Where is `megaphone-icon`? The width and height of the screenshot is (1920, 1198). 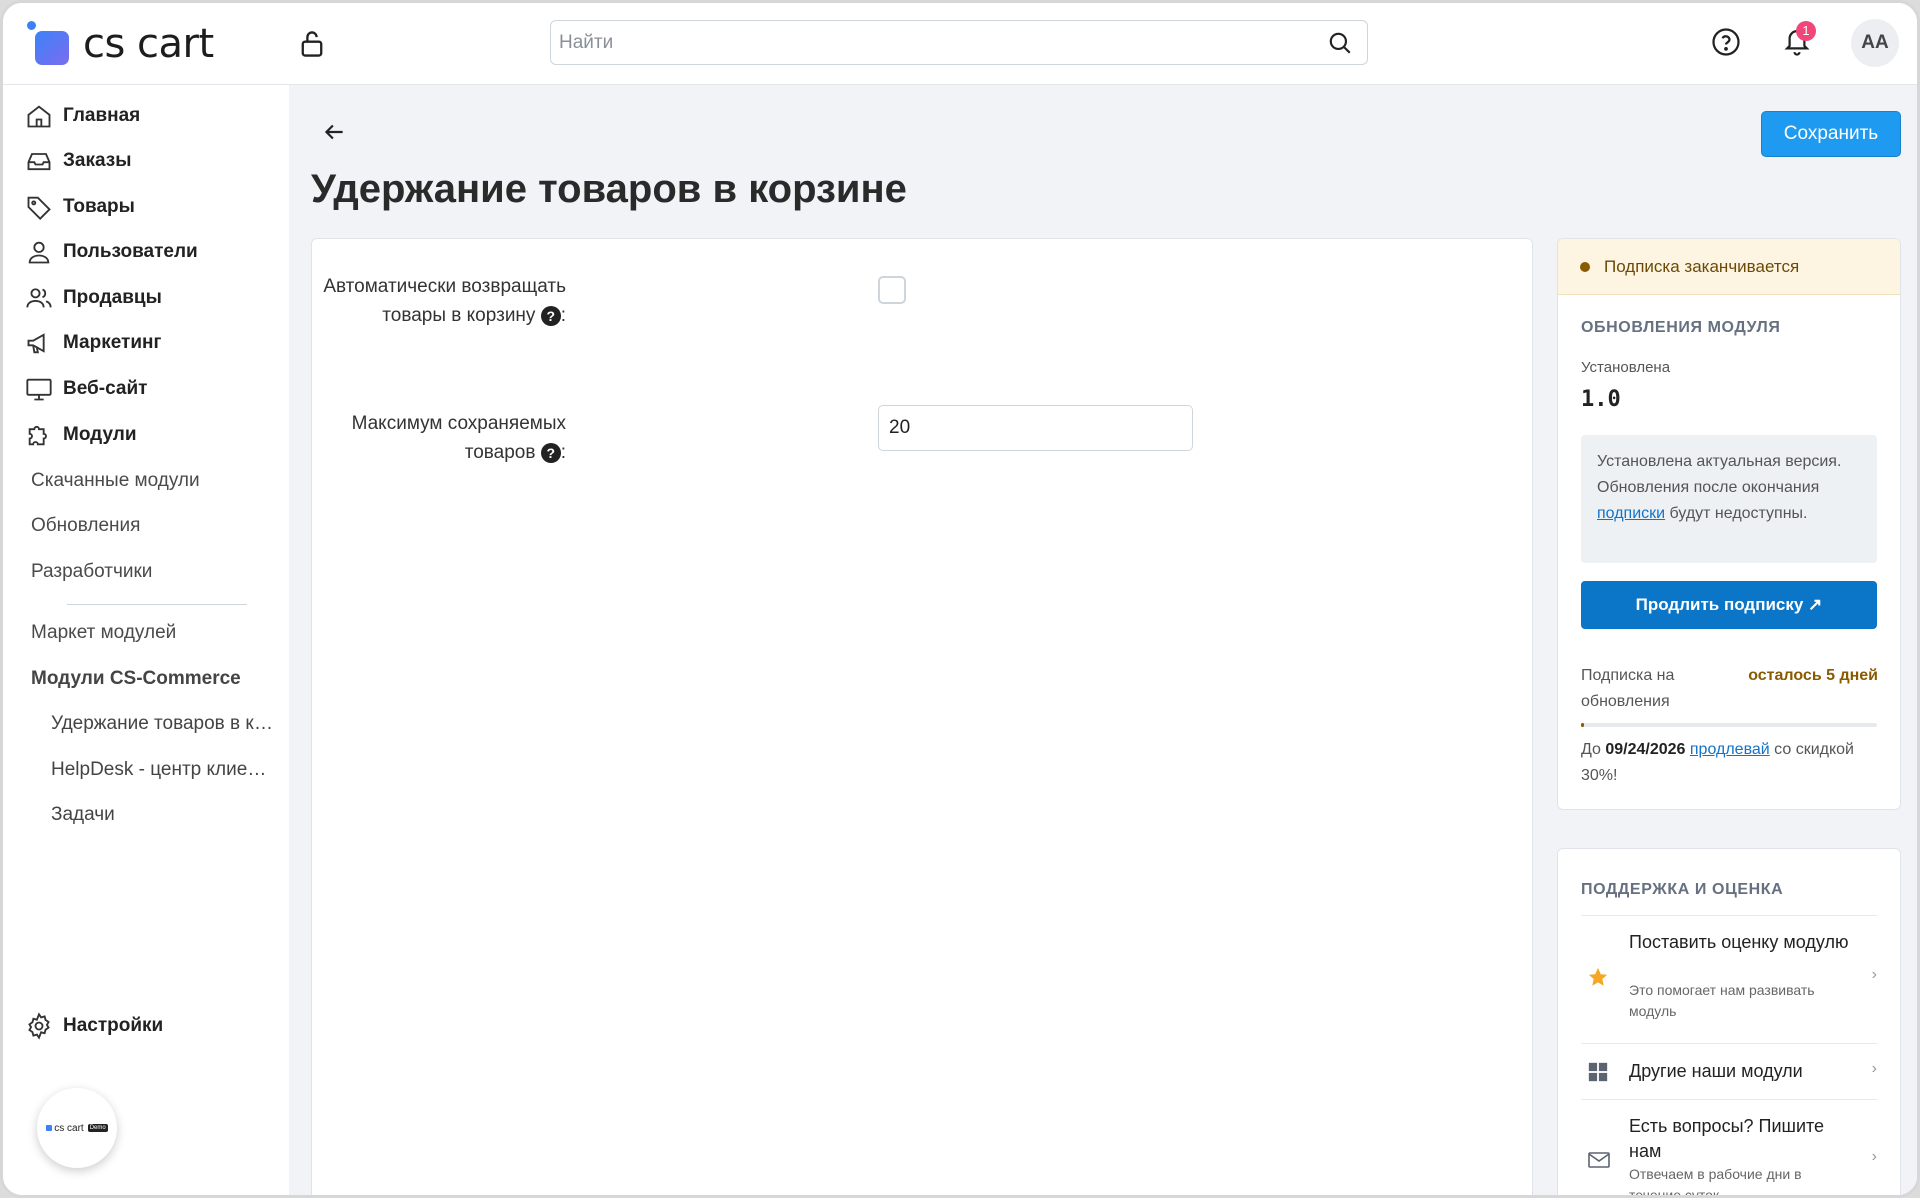 megaphone-icon is located at coordinates (36, 343).